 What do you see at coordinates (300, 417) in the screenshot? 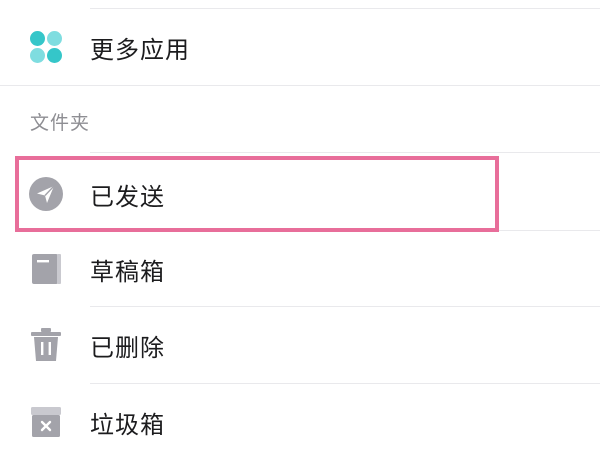
I see `folder-item-spam: 垃圾箱` at bounding box center [300, 417].